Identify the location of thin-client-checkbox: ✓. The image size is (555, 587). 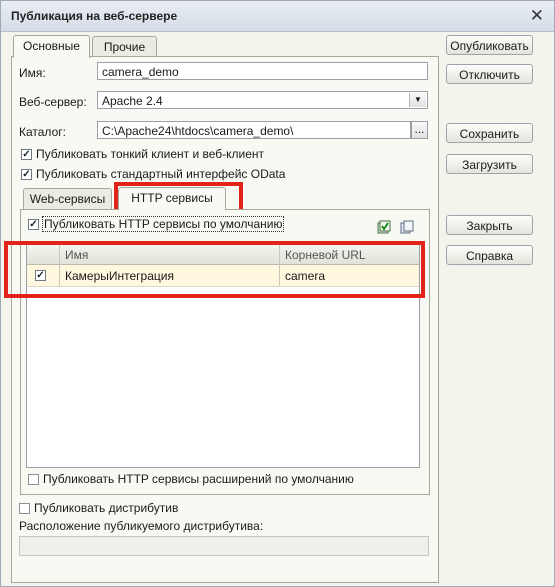
(26, 154).